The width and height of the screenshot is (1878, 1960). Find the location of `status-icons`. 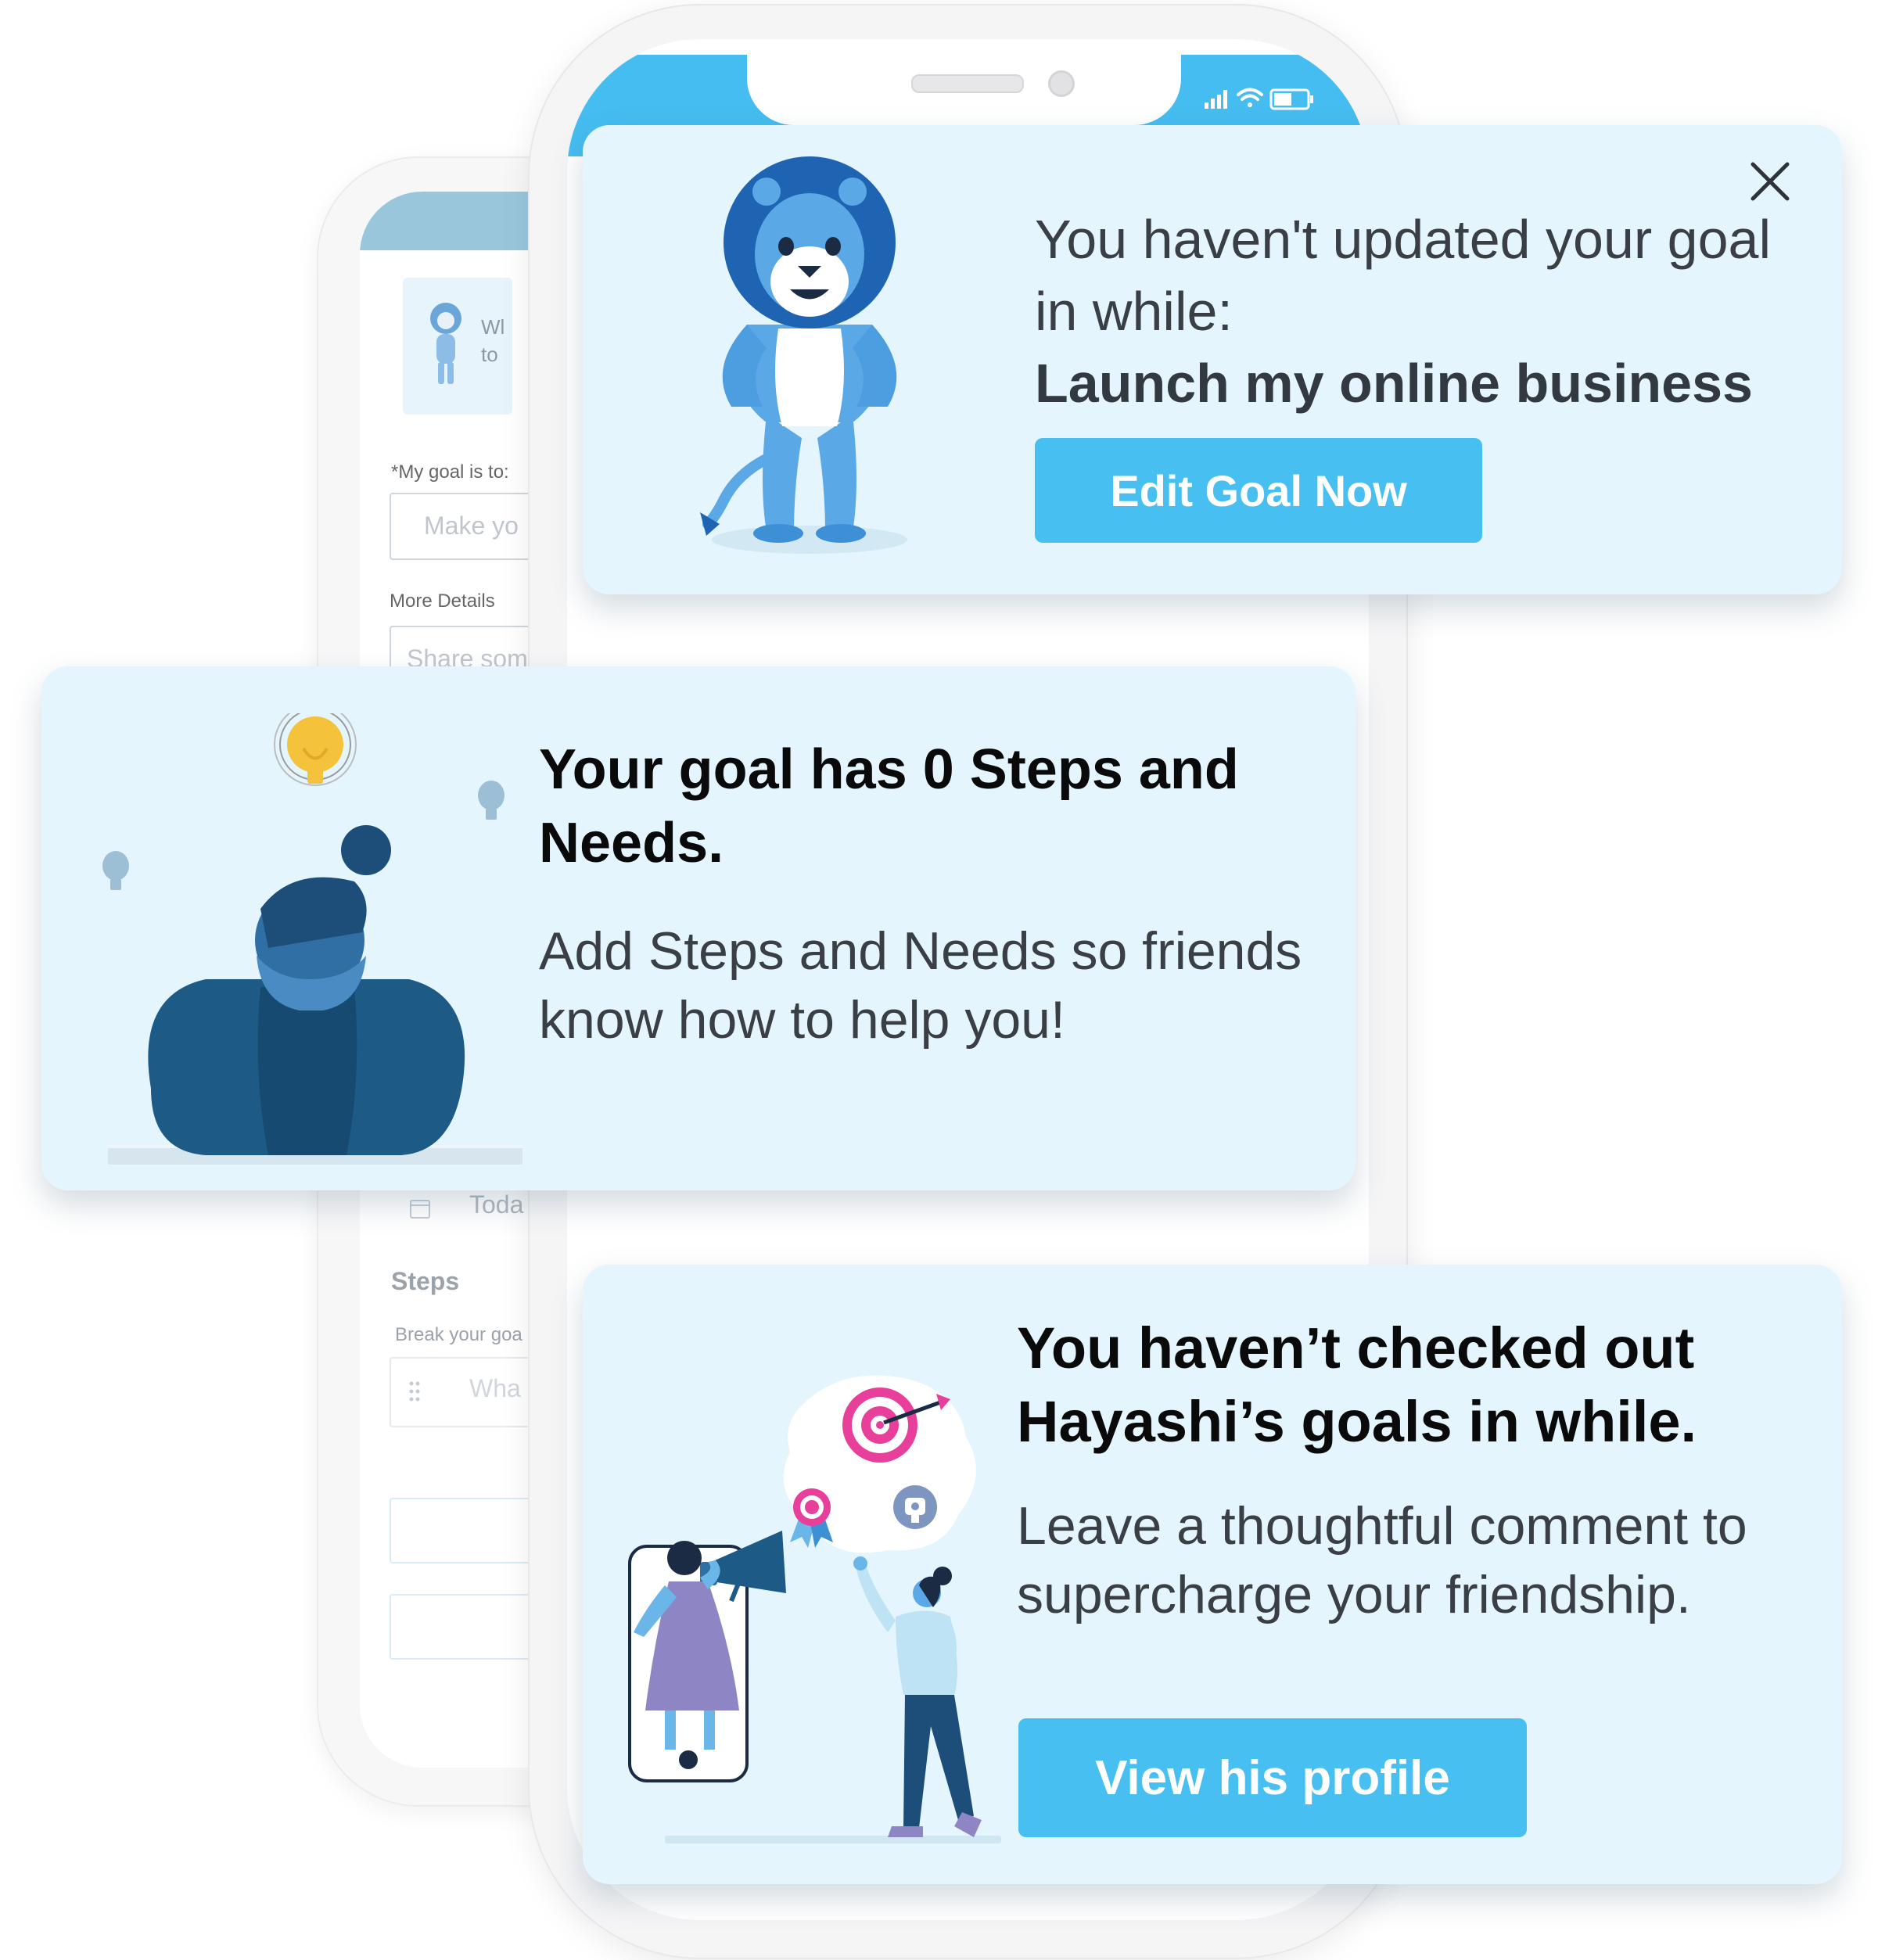

status-icons is located at coordinates (1259, 99).